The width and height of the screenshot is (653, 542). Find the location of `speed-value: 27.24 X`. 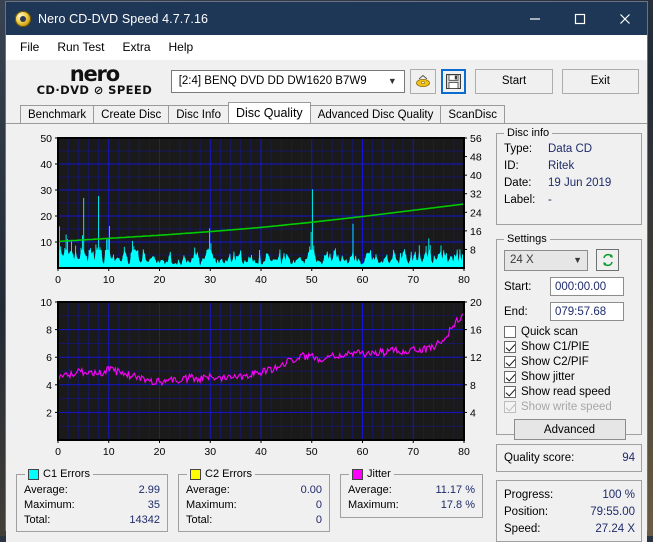

speed-value: 27.24 X is located at coordinates (615, 529).